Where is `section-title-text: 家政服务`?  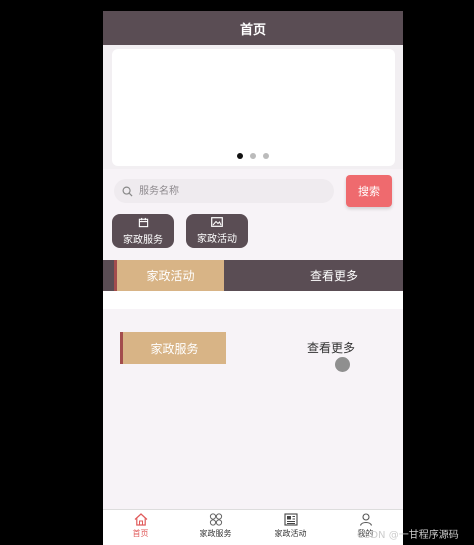 section-title-text: 家政服务 is located at coordinates (174, 348).